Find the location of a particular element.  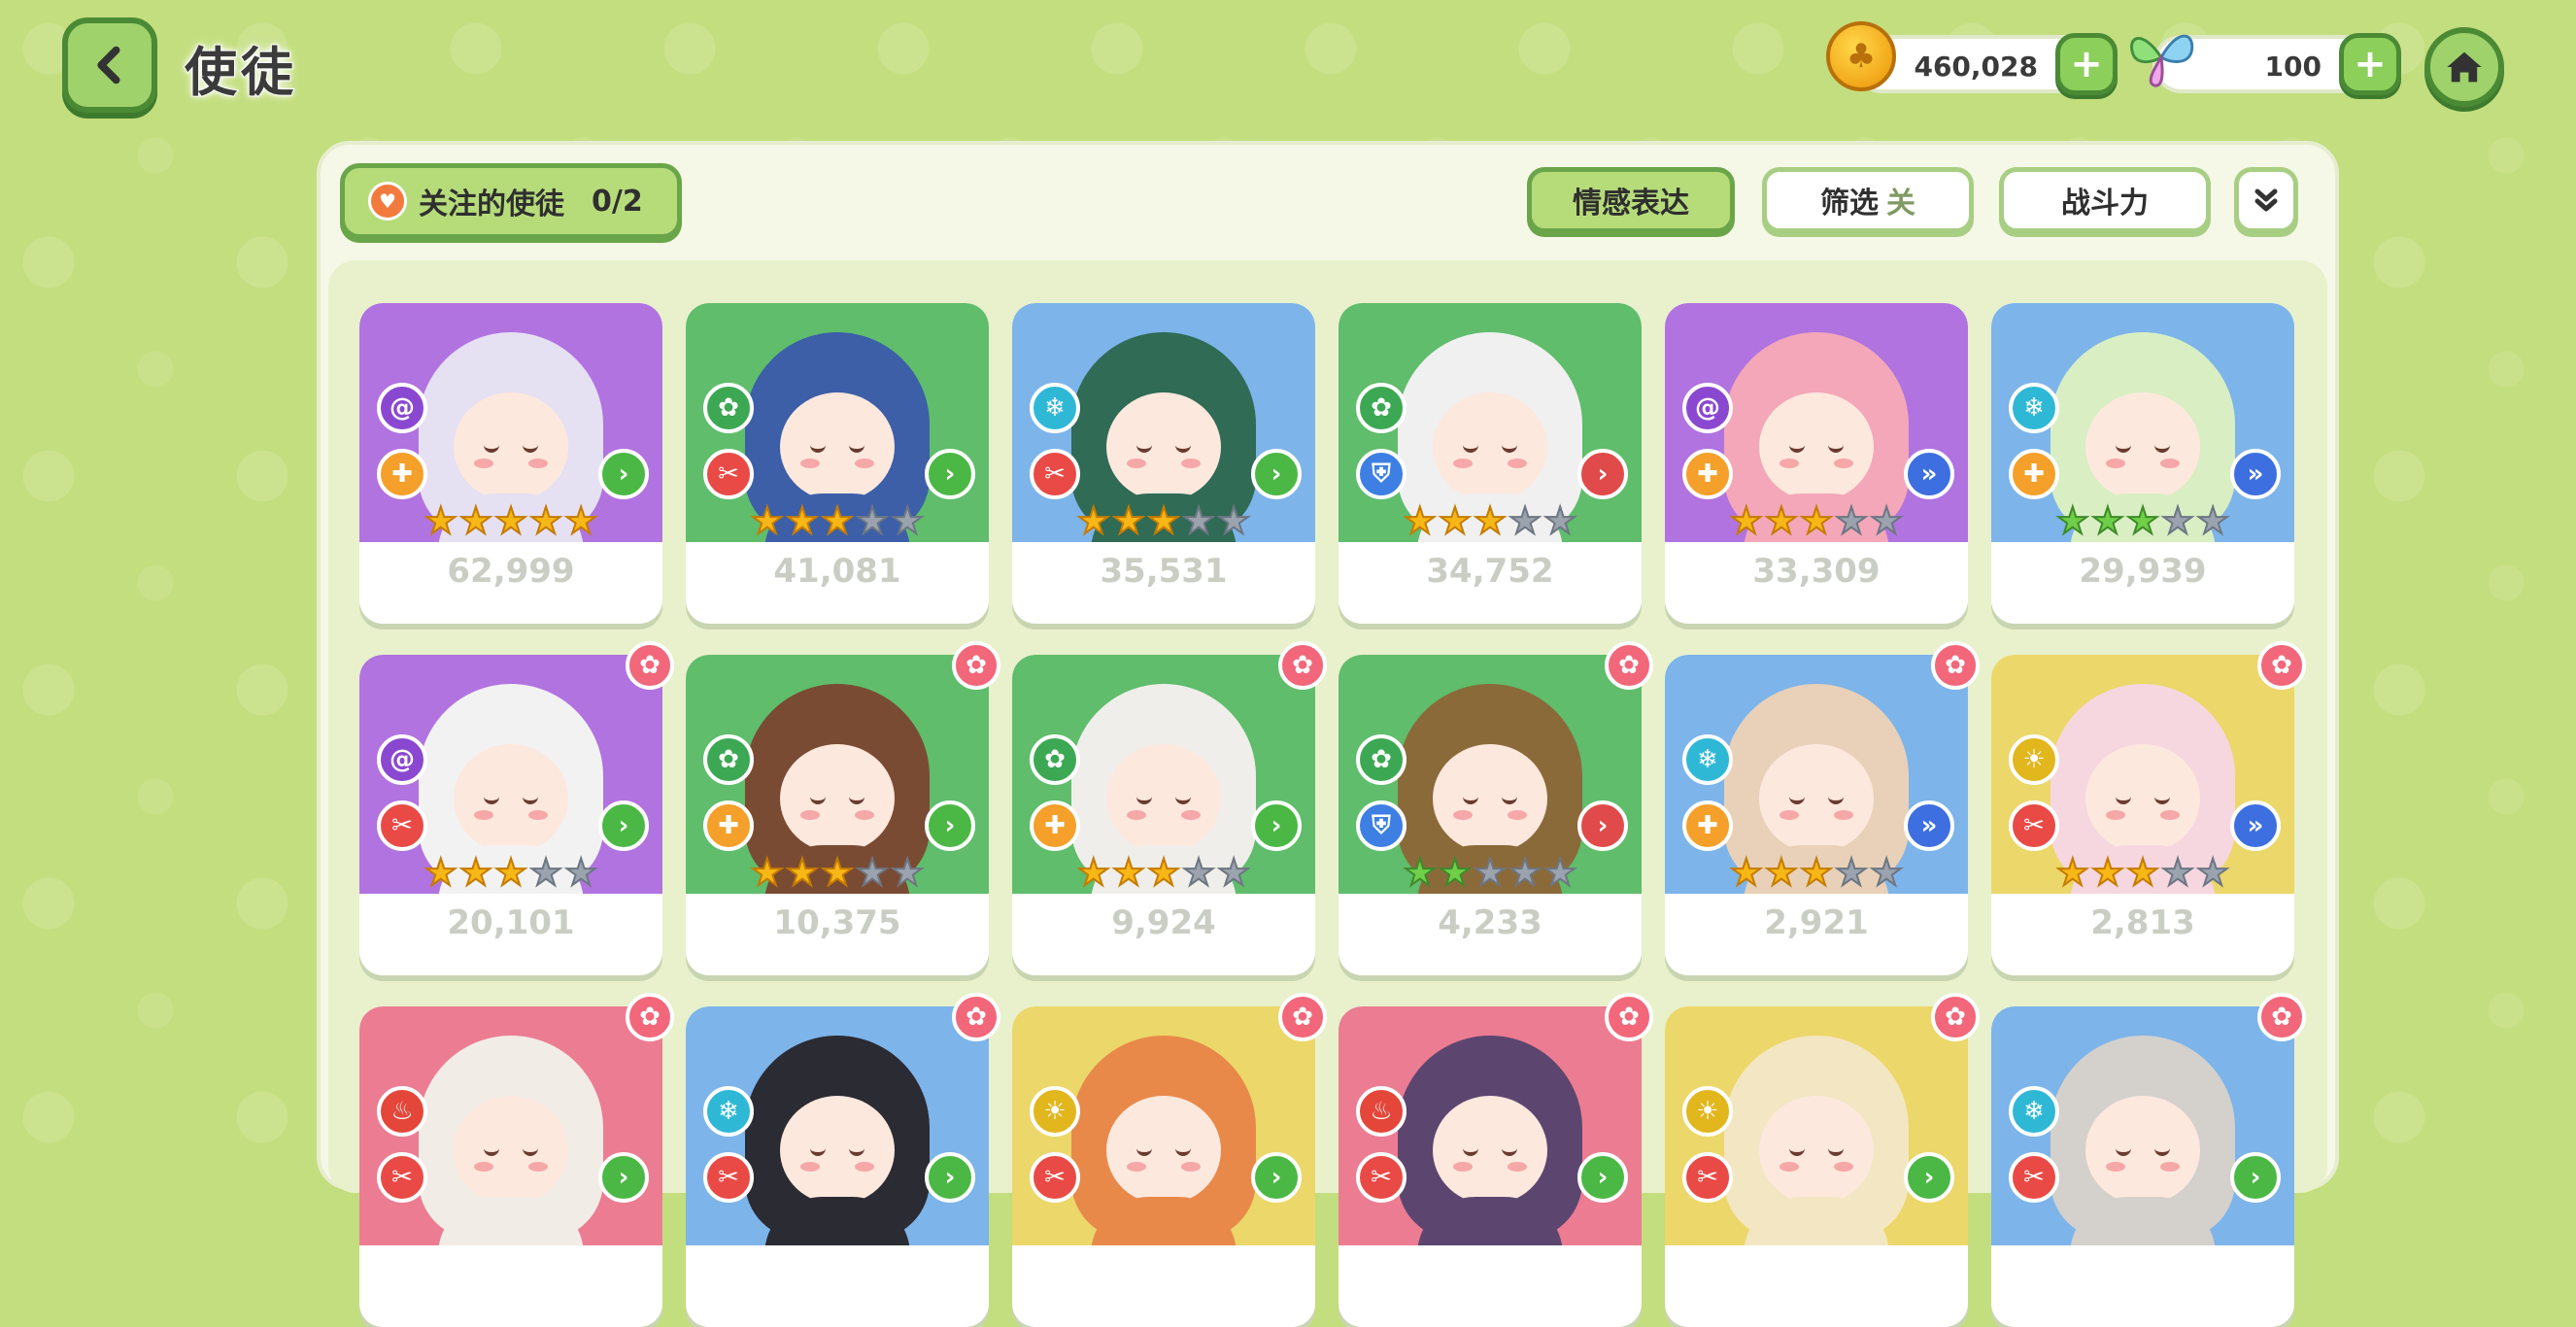

apostle-card: ✿ ⛨ › ★ ★ ★ ★ ★ 34,752 is located at coordinates (1490, 463).